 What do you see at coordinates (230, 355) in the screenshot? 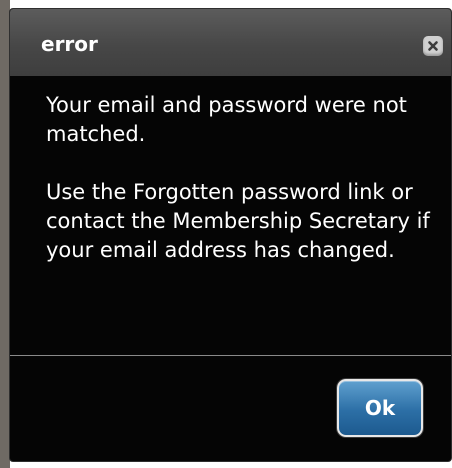
I see `dialog-divider` at bounding box center [230, 355].